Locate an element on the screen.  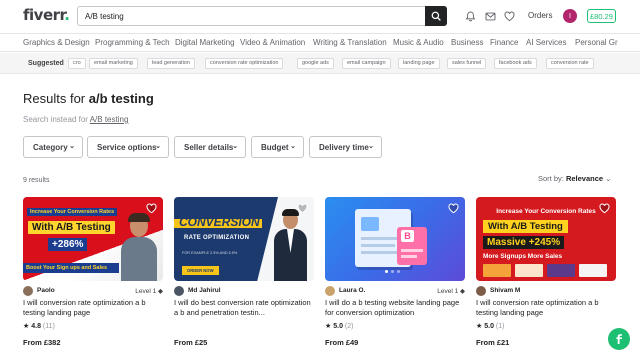
thumb-text: With A/B Testing is located at coordinates (525, 226).